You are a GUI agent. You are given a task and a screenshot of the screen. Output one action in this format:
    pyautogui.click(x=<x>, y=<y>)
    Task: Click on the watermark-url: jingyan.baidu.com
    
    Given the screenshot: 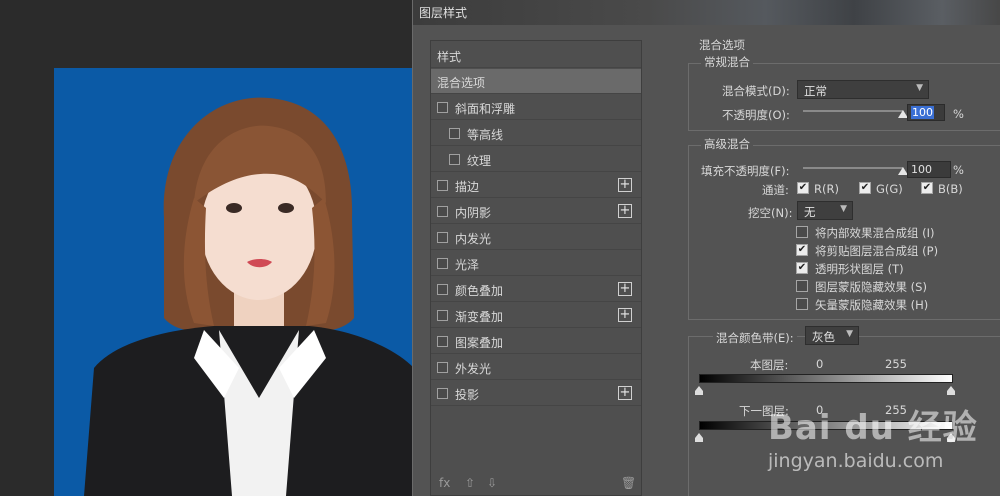 What is the action you would take?
    pyautogui.click(x=856, y=461)
    